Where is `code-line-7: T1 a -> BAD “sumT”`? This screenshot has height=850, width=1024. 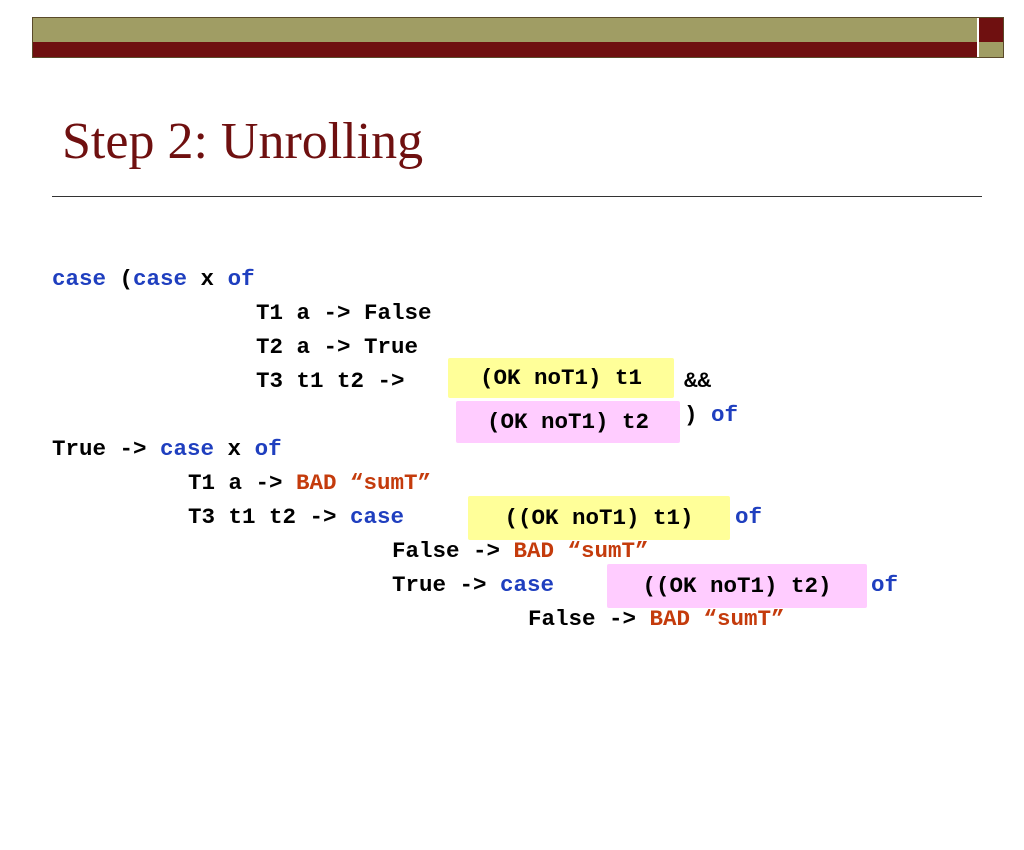
code-line-7: T1 a -> BAD “sumT” is located at coordinates (309, 483).